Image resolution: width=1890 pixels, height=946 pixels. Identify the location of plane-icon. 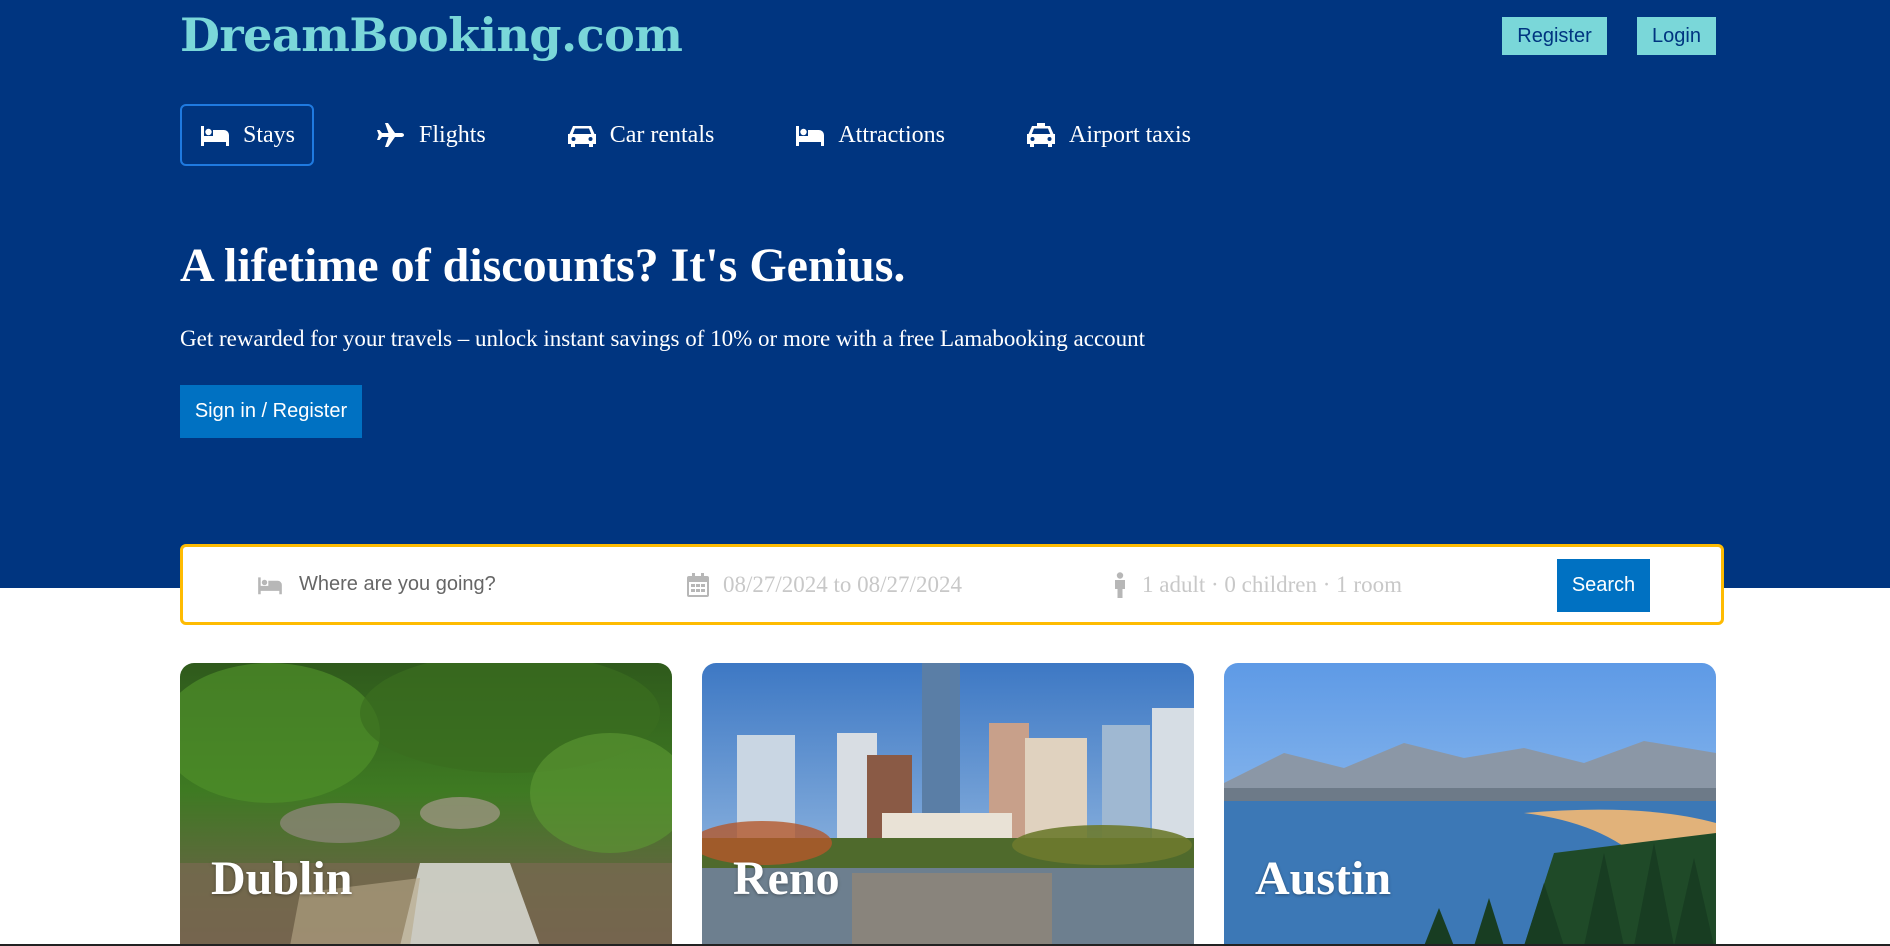
(391, 135).